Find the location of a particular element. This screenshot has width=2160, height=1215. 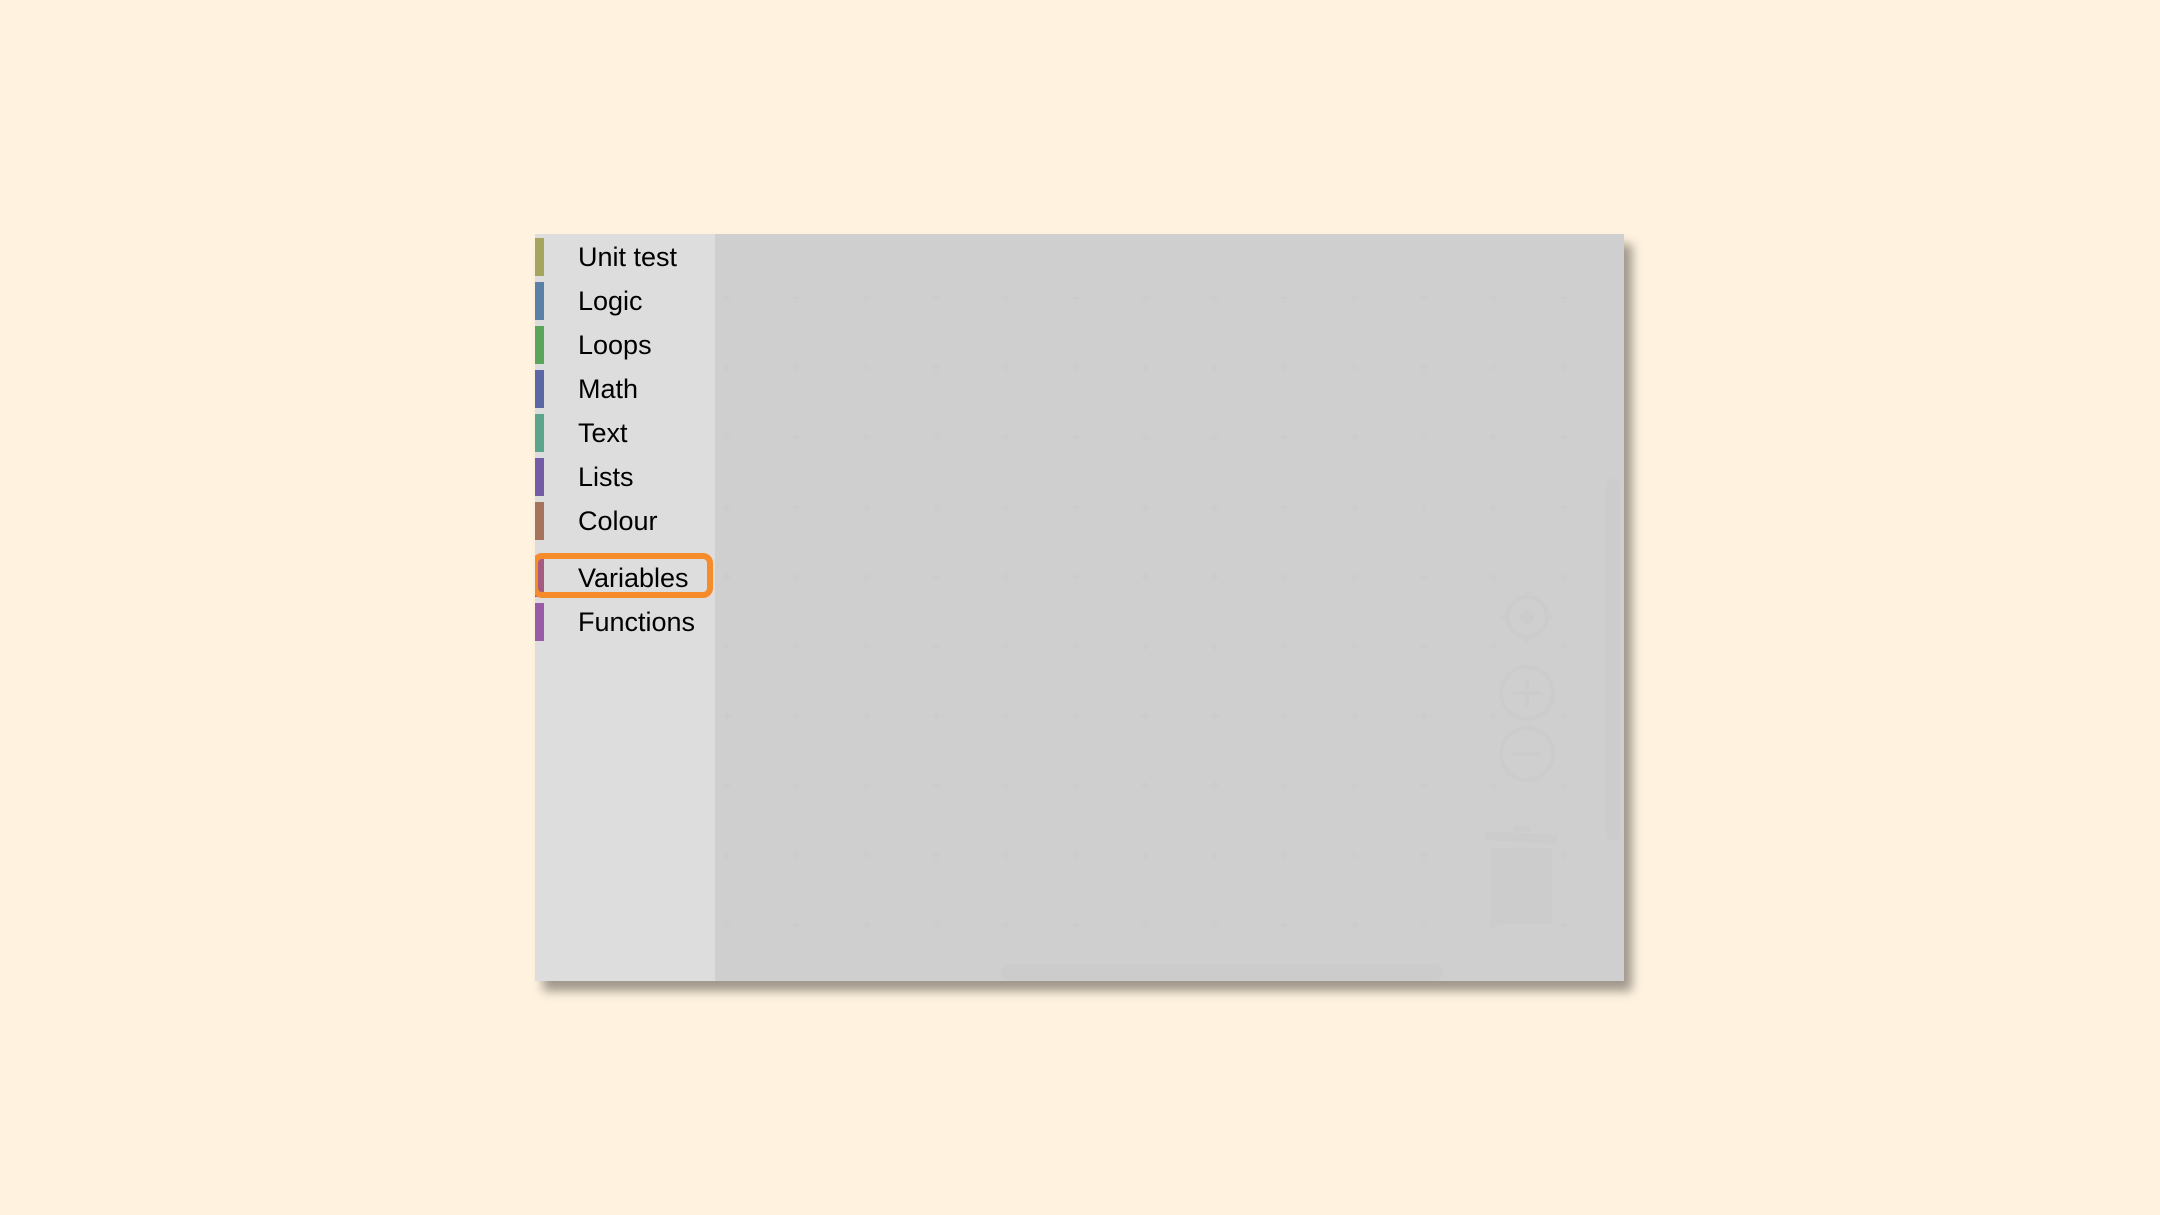

category-label: Lists is located at coordinates (606, 477).